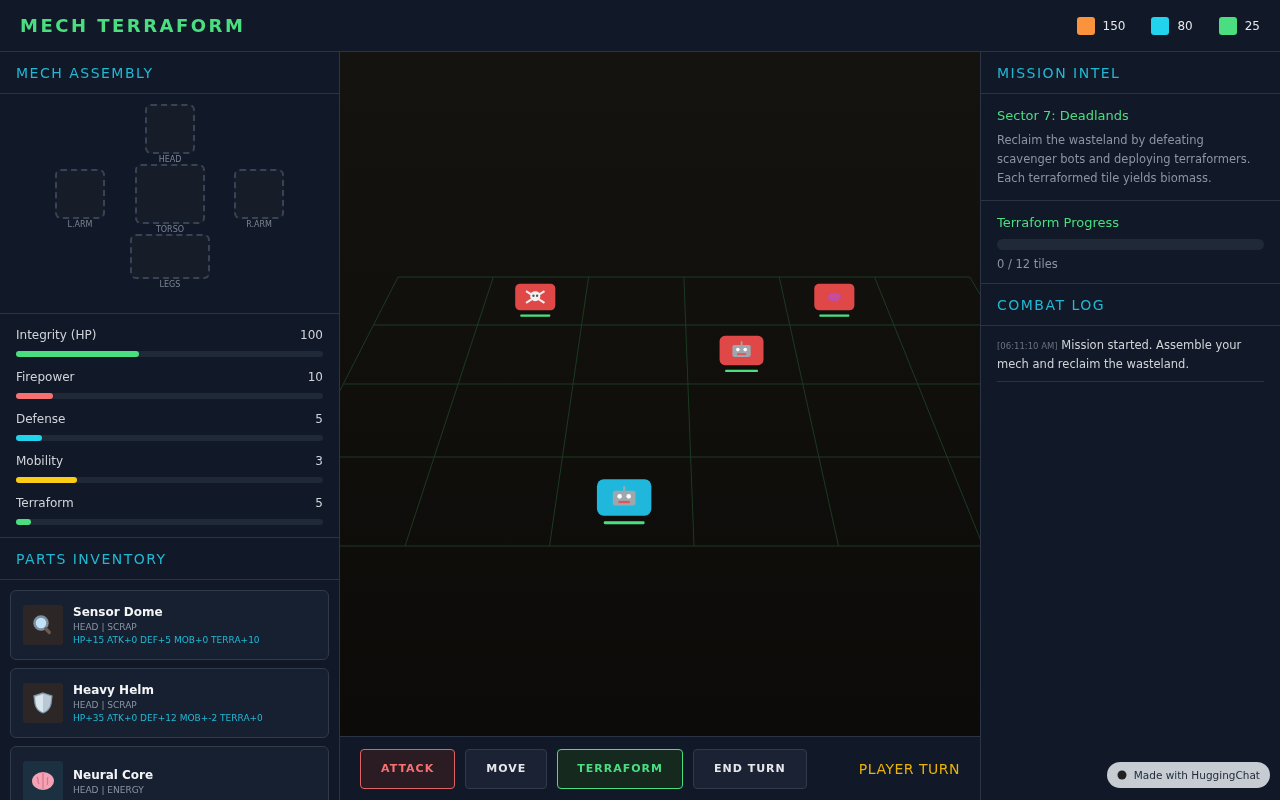 The image size is (1280, 800). What do you see at coordinates (56, 335) in the screenshot?
I see `stat-label: Integrity (HP)` at bounding box center [56, 335].